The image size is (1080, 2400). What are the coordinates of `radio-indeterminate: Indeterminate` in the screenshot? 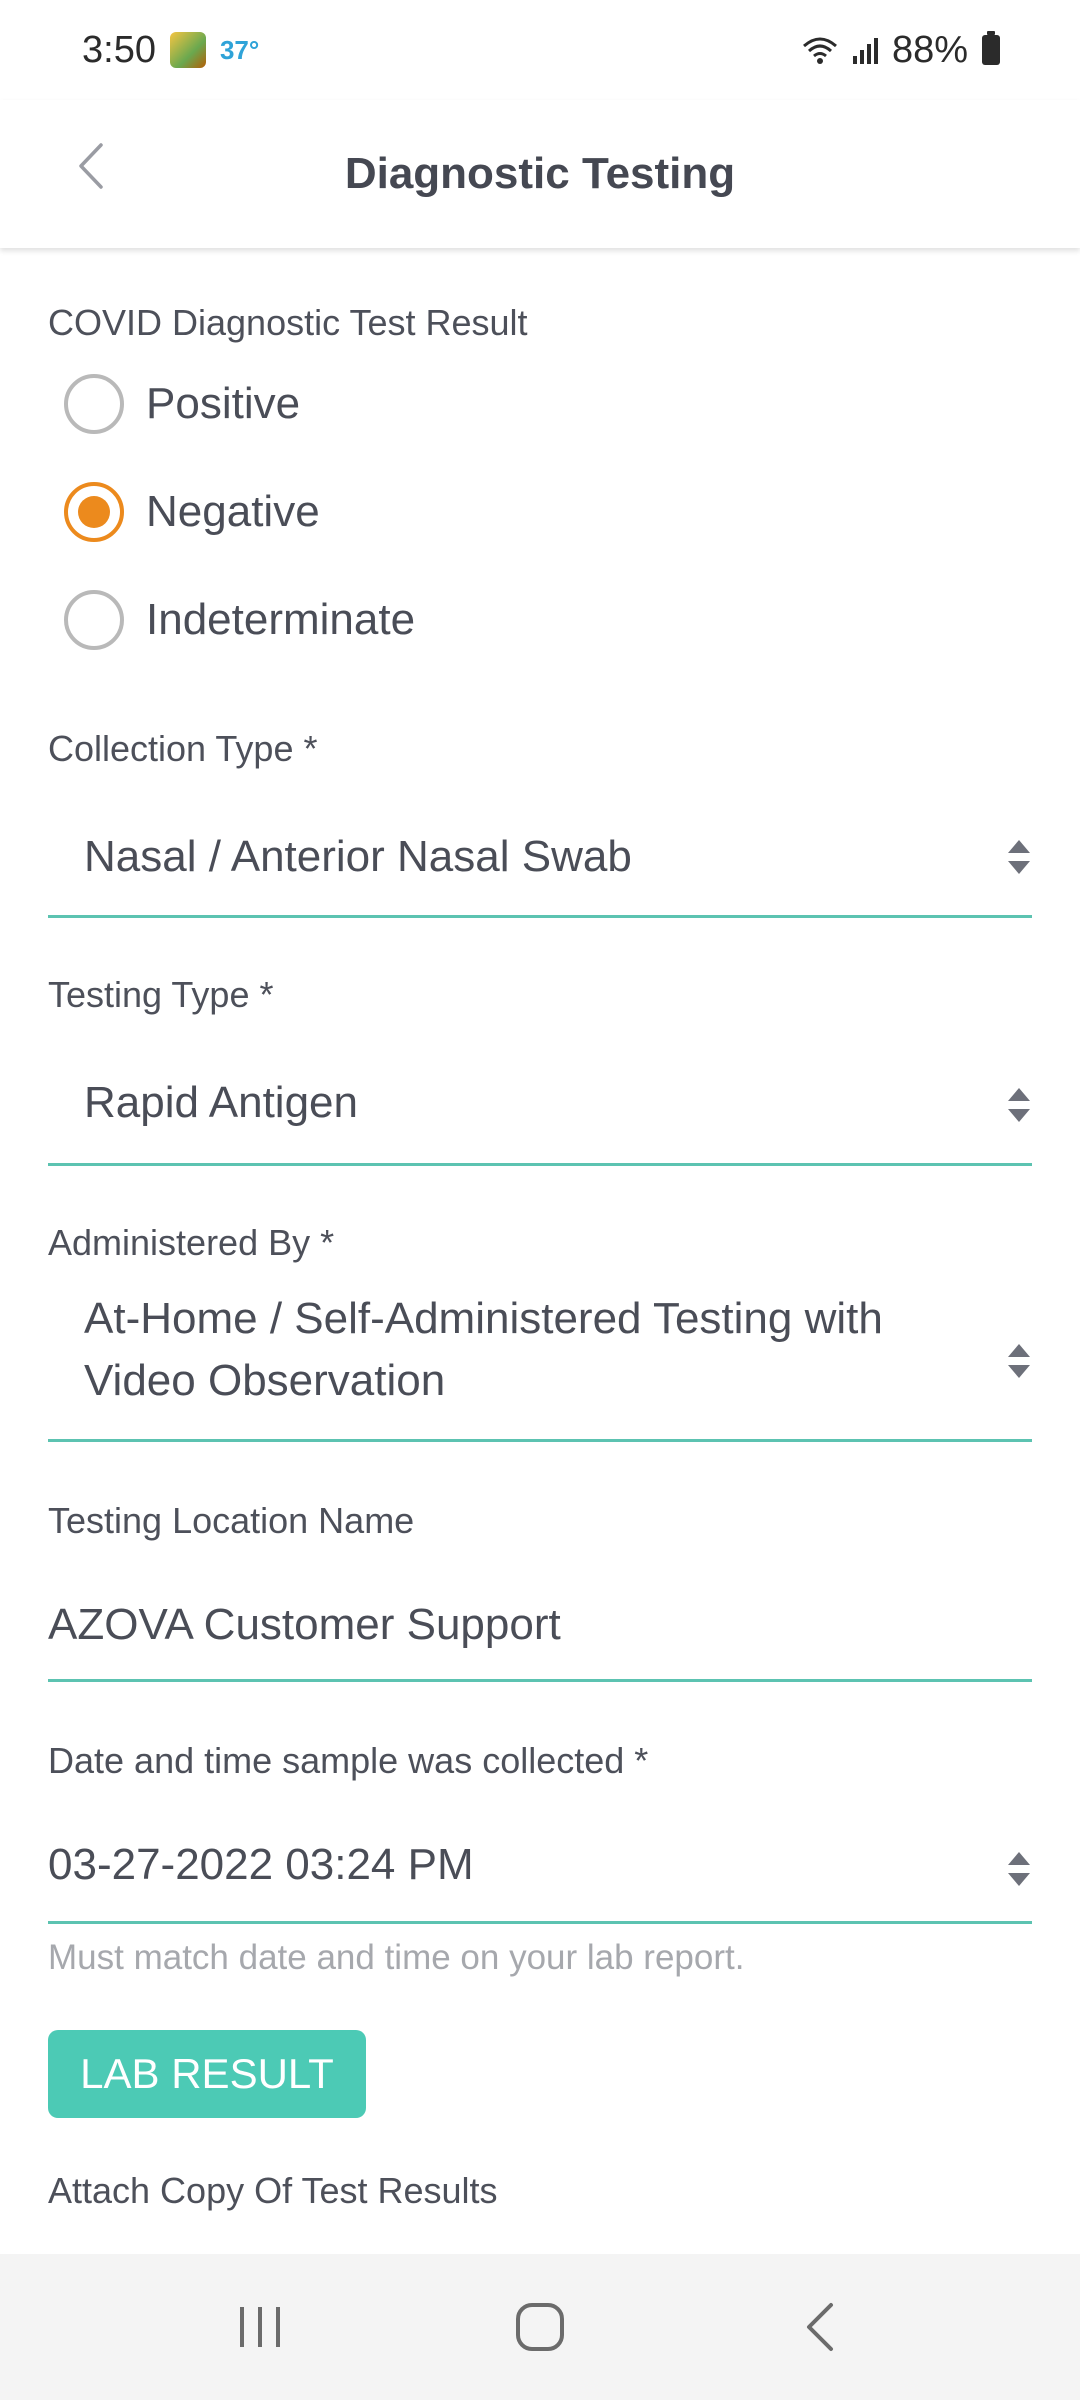 It's located at (239, 620).